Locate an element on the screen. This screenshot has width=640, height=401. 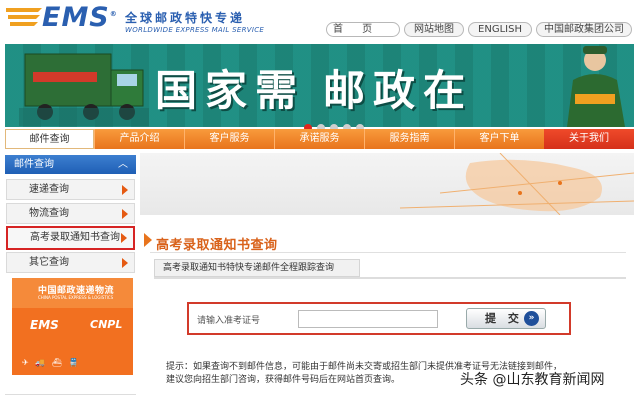
nav-item-promise-service: 承诺服务 is located at coordinates (319, 139).